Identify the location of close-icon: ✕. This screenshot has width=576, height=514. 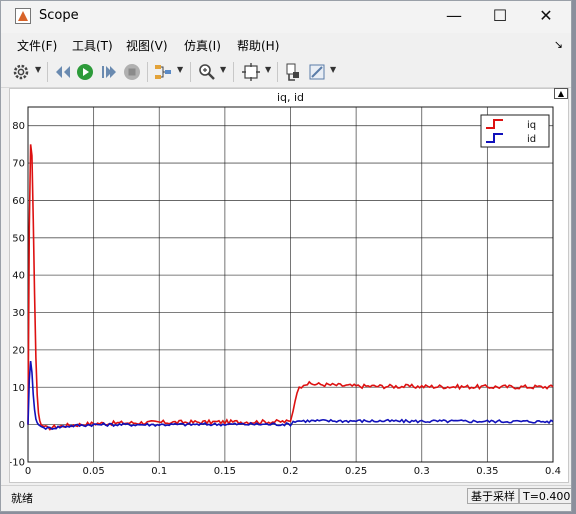
(546, 15).